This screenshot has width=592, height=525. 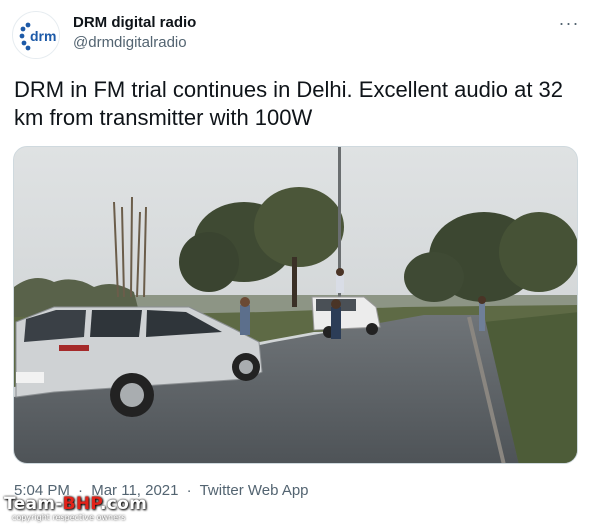 What do you see at coordinates (134, 22) in the screenshot?
I see `display-name: DRM digital radio` at bounding box center [134, 22].